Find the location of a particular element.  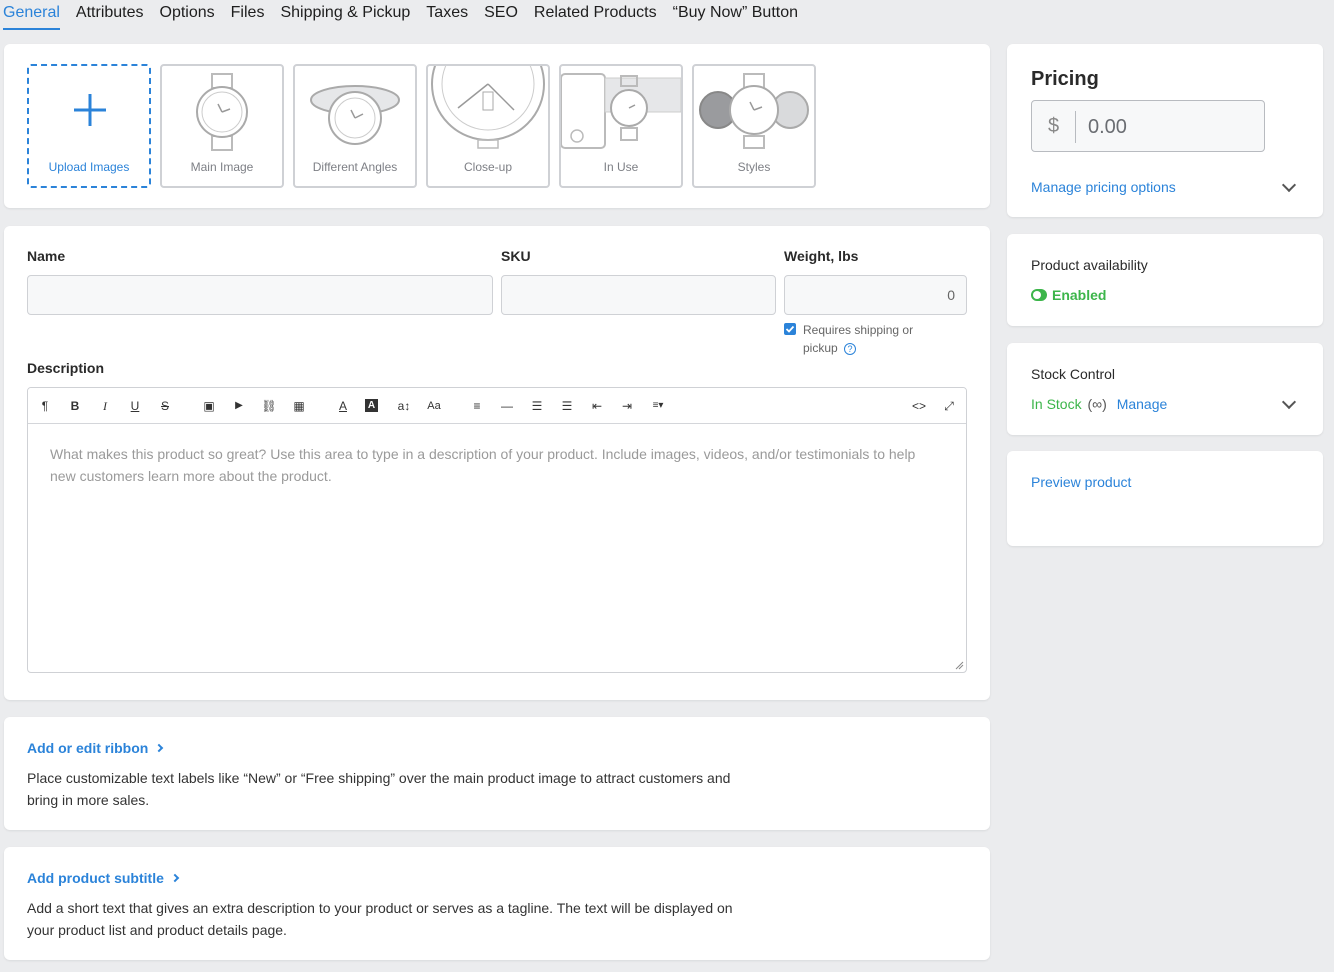

font-color-button: A is located at coordinates (343, 406).